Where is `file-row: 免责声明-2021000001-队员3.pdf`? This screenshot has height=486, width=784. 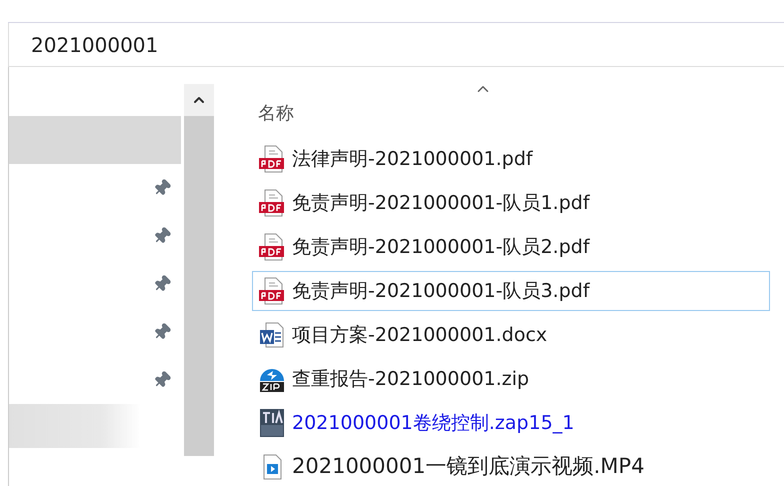
file-row: 免责声明-2021000001-队员3.pdf is located at coordinates (511, 291).